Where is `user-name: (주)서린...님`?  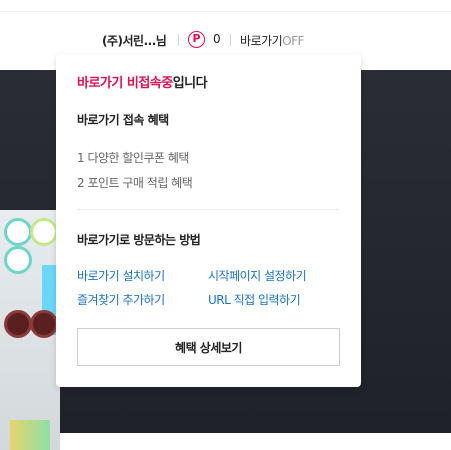 user-name: (주)서린...님 is located at coordinates (134, 40).